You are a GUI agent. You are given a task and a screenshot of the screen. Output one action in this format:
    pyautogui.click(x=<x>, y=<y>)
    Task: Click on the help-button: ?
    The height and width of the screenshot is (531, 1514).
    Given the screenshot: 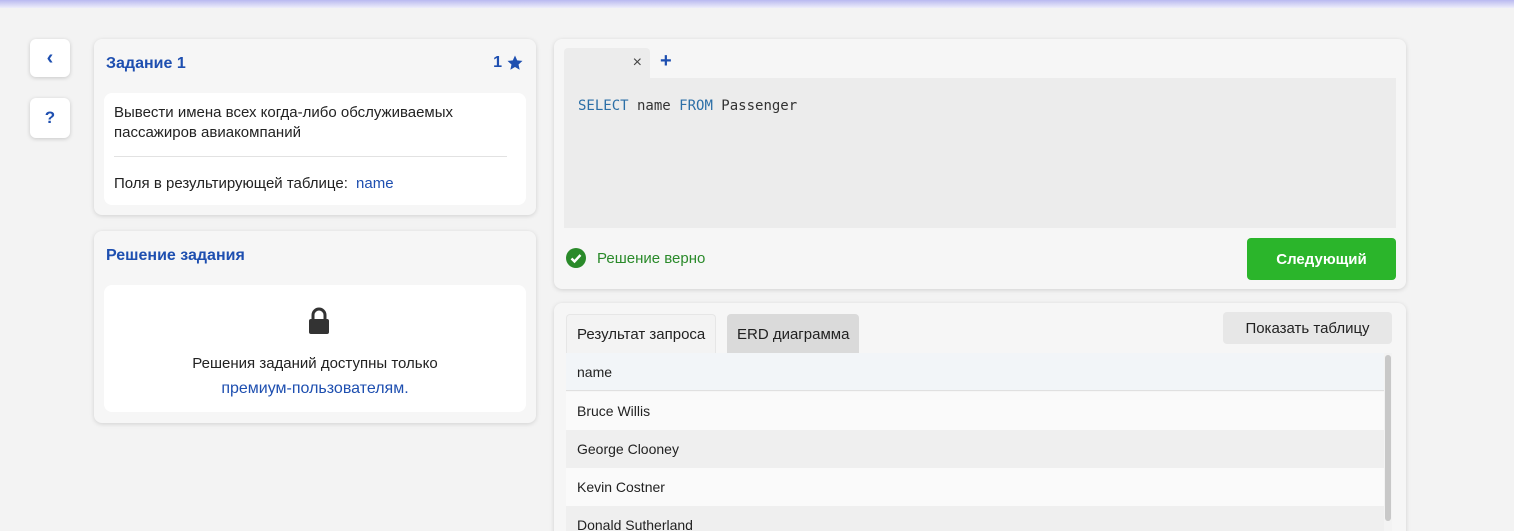 What is the action you would take?
    pyautogui.click(x=50, y=118)
    